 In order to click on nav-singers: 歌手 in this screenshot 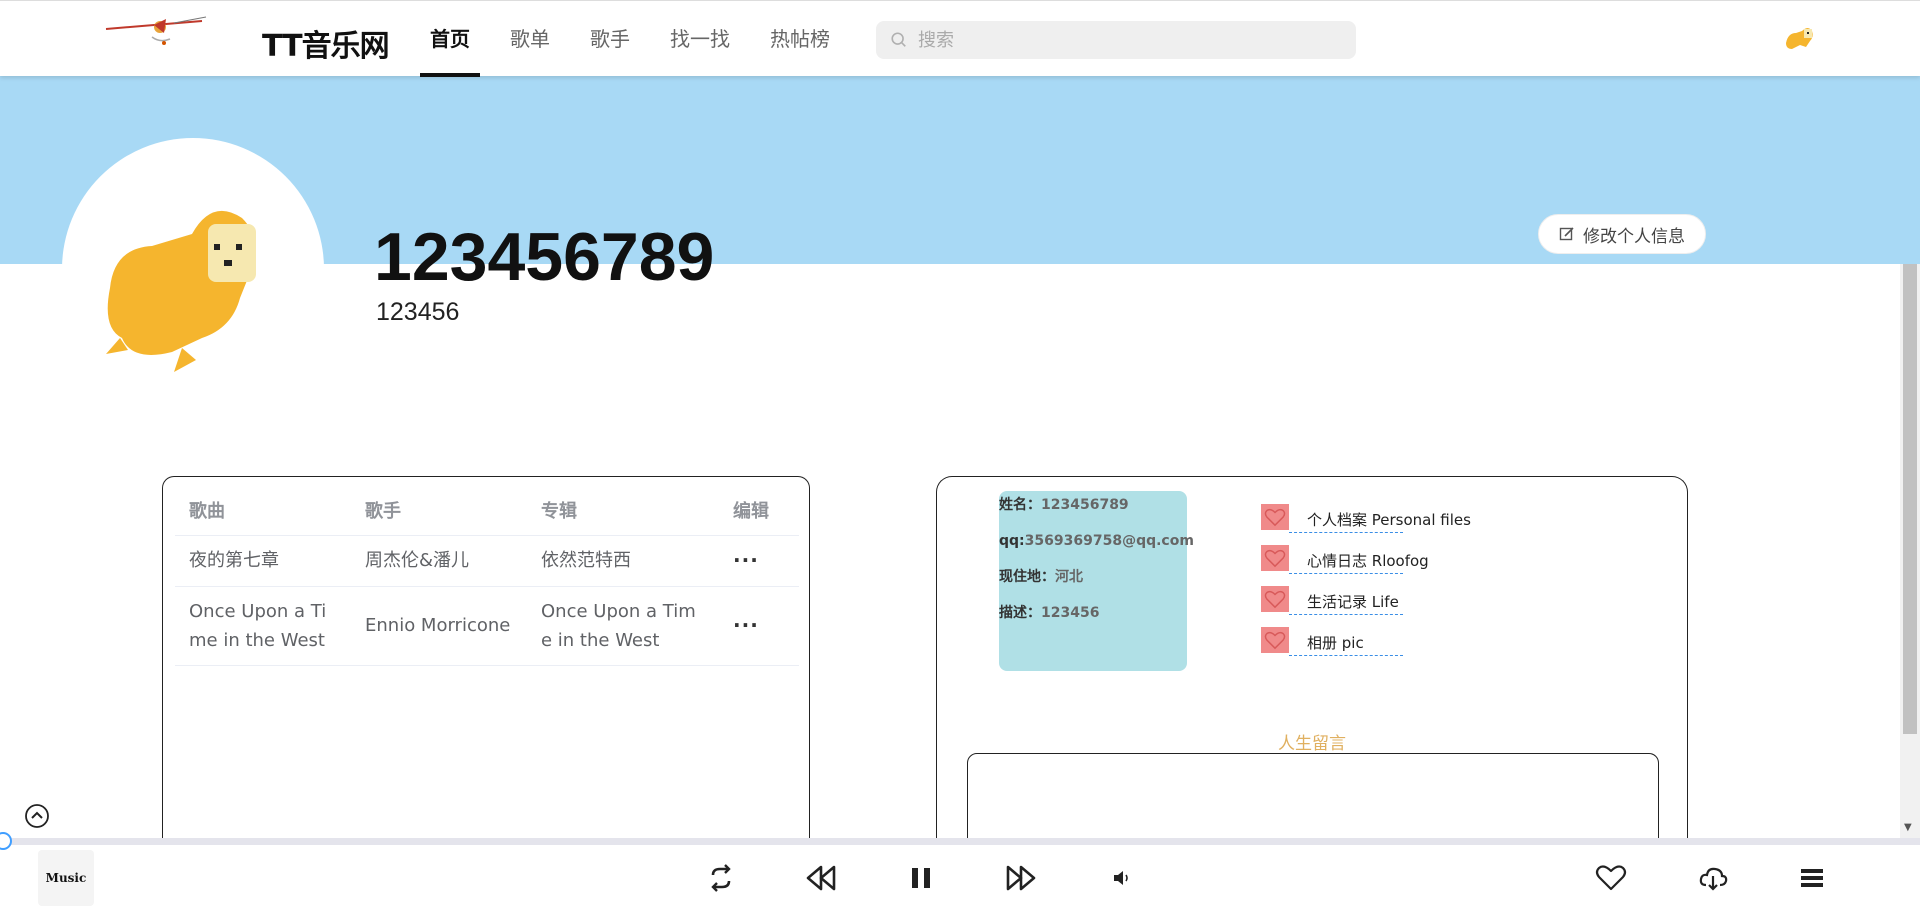, I will do `click(610, 39)`.